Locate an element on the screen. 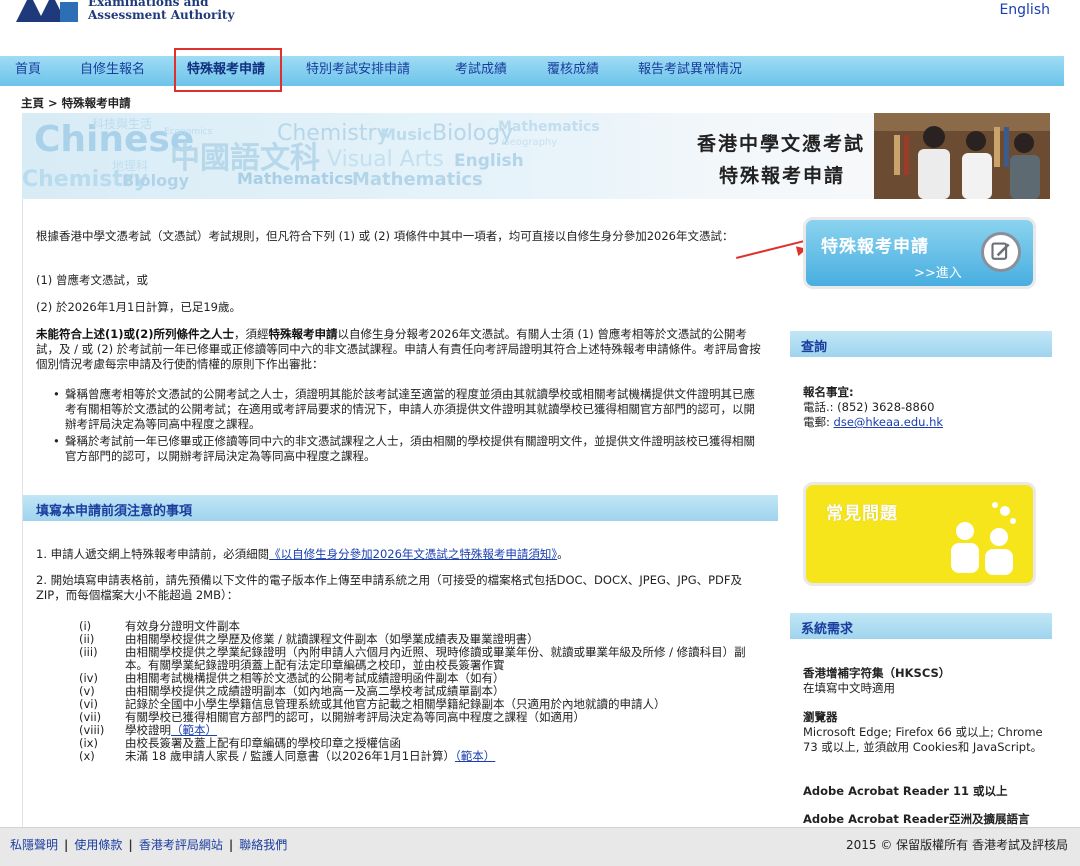 Image resolution: width=1080 pixels, height=866 pixels. faq-people-icon is located at coordinates (983, 538).